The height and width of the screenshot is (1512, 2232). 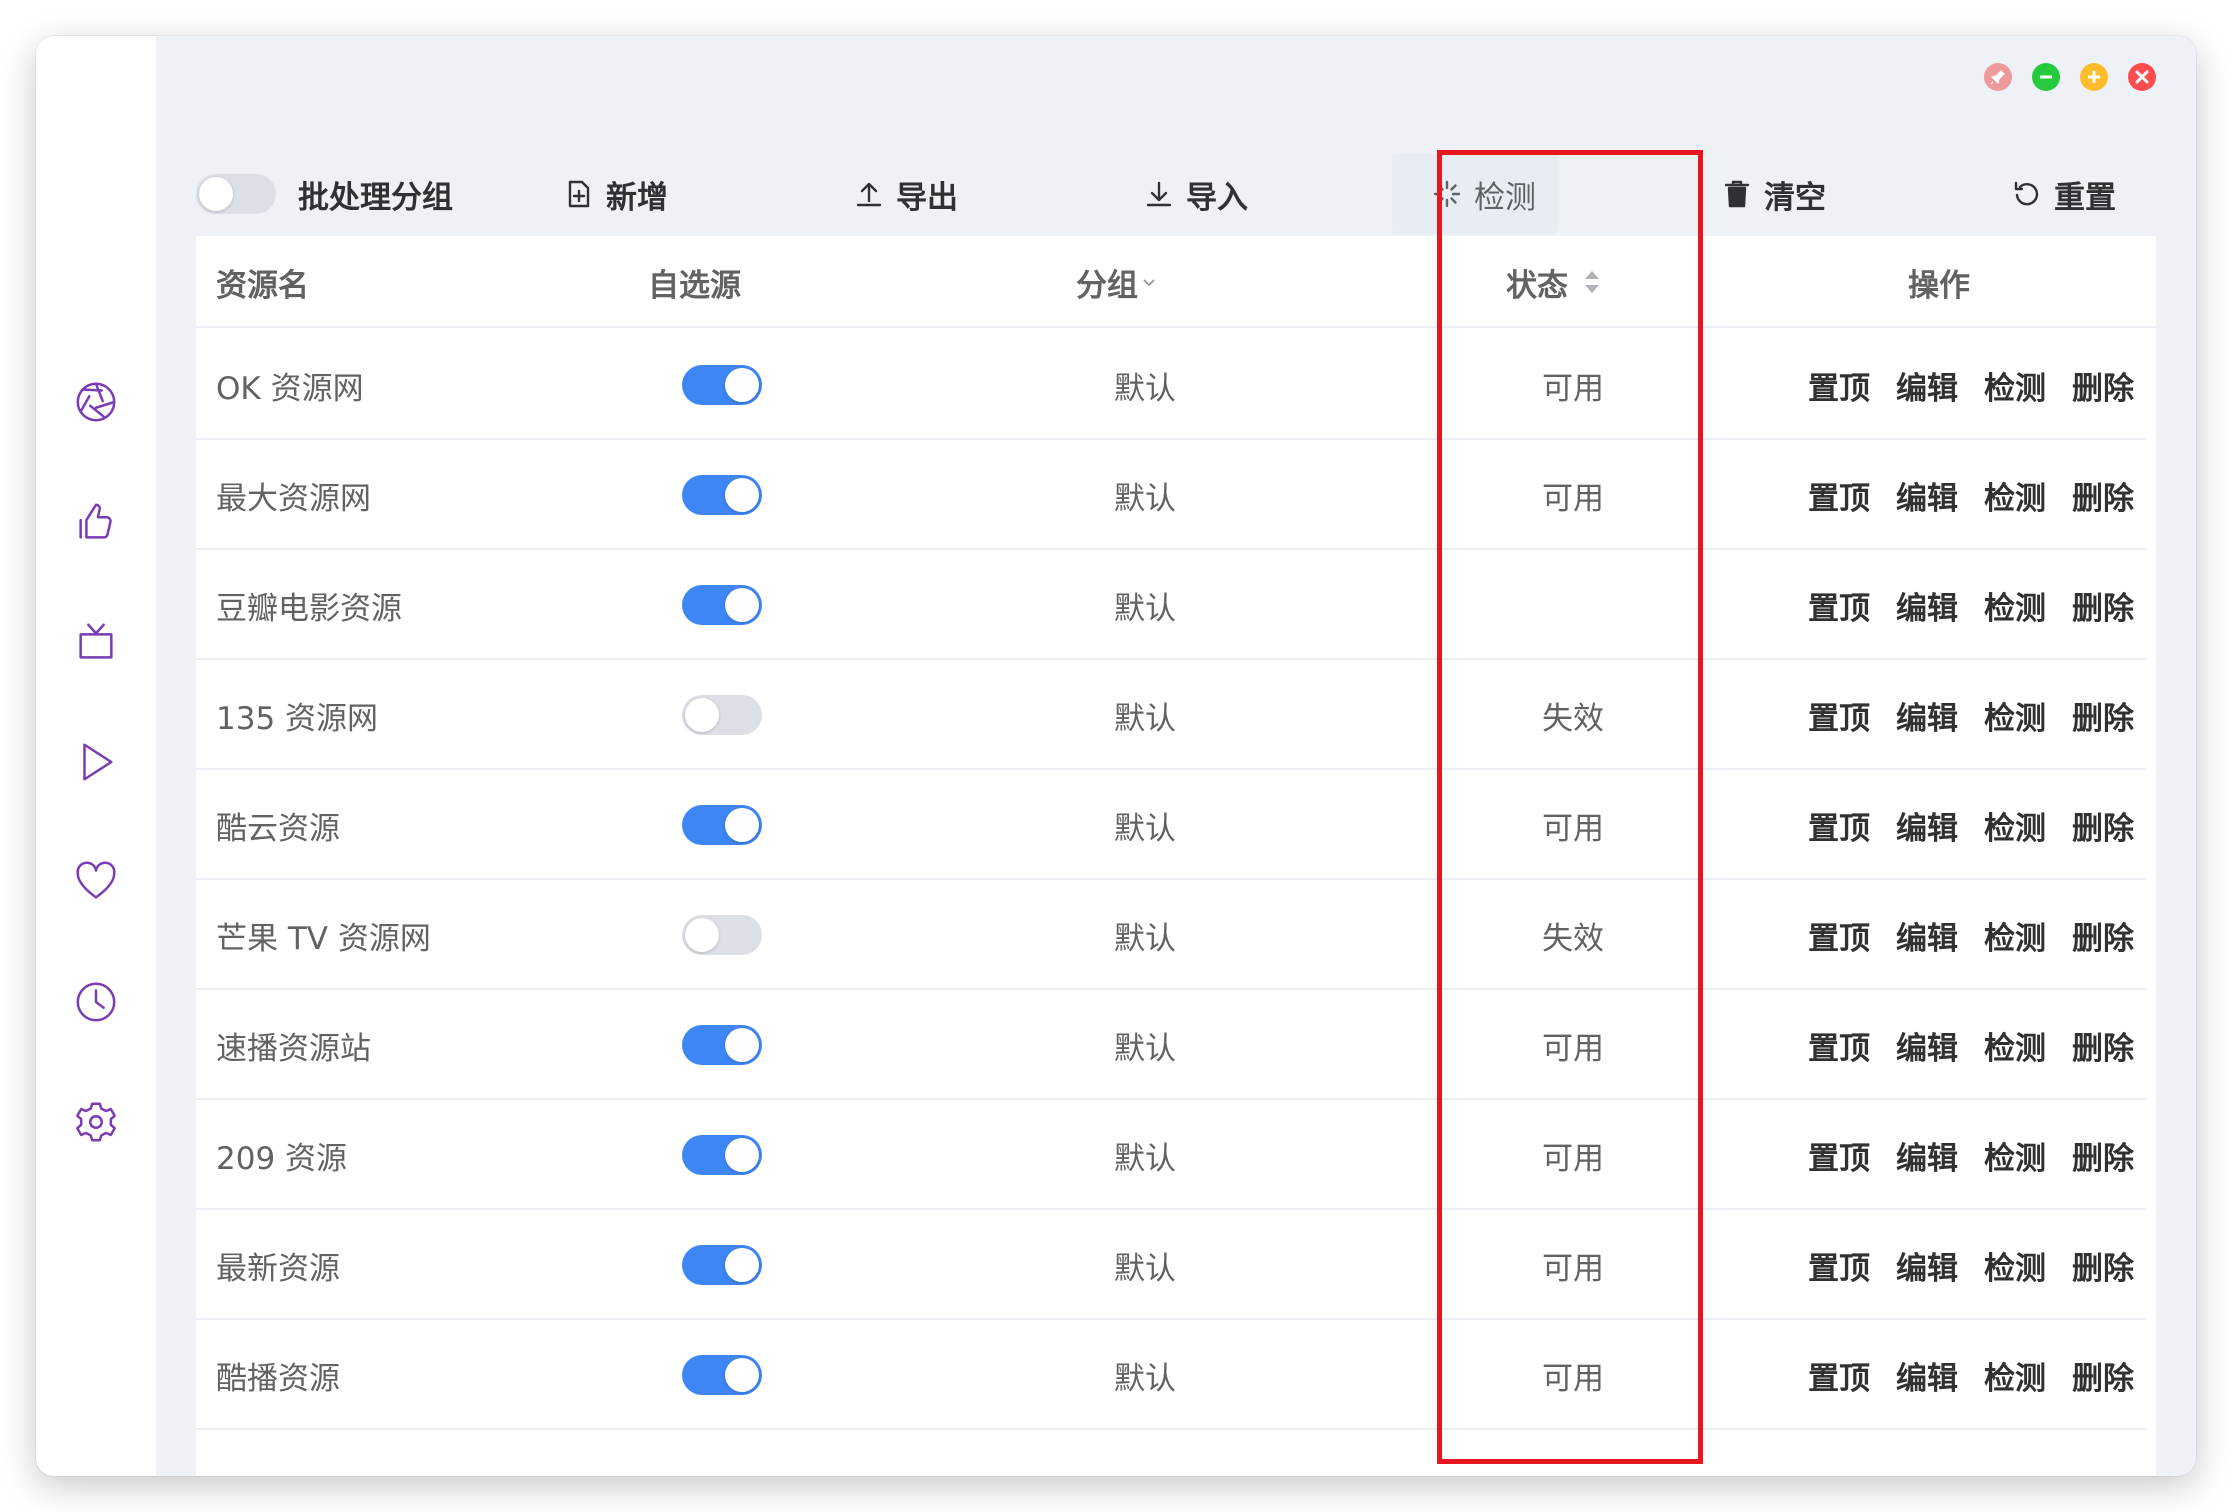 What do you see at coordinates (1171, 385) in the screenshot?
I see `table-row: OK 资源网 默认 可用 置顶 编辑 检测 删除` at bounding box center [1171, 385].